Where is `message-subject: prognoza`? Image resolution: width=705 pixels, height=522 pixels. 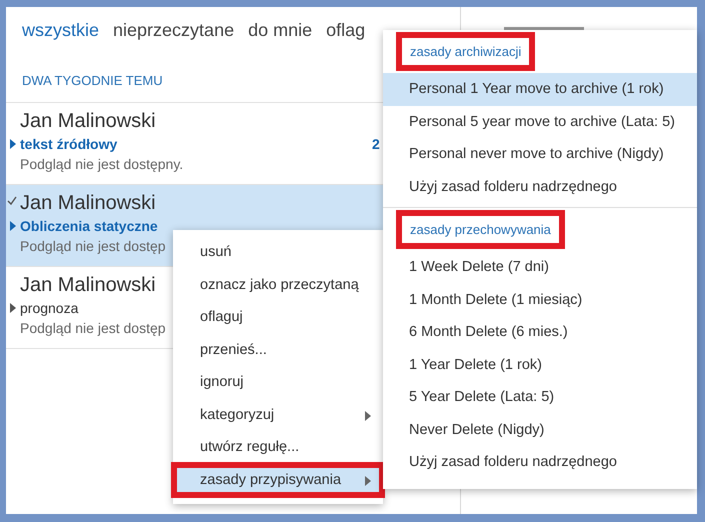
message-subject: prognoza is located at coordinates (49, 308).